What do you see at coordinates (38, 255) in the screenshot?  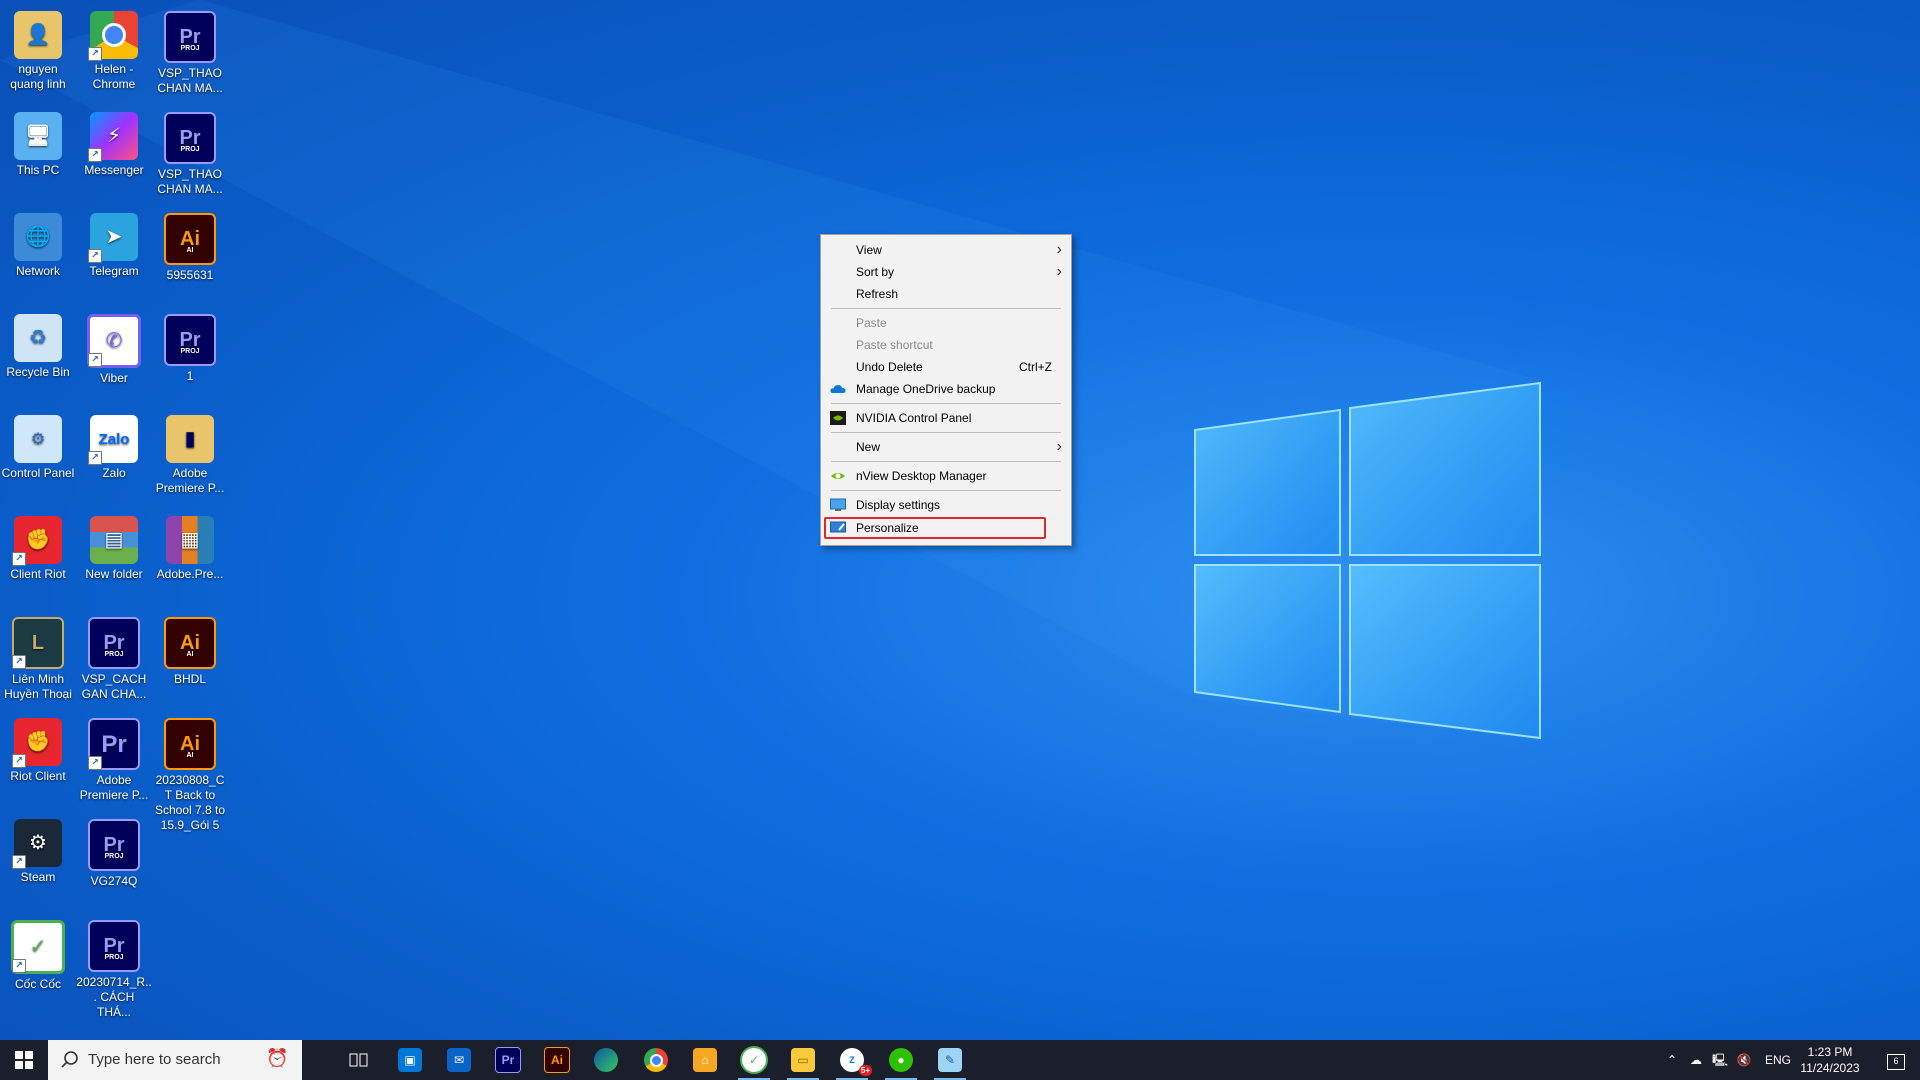 I see `desktop-icon-network: 🌐 Network` at bounding box center [38, 255].